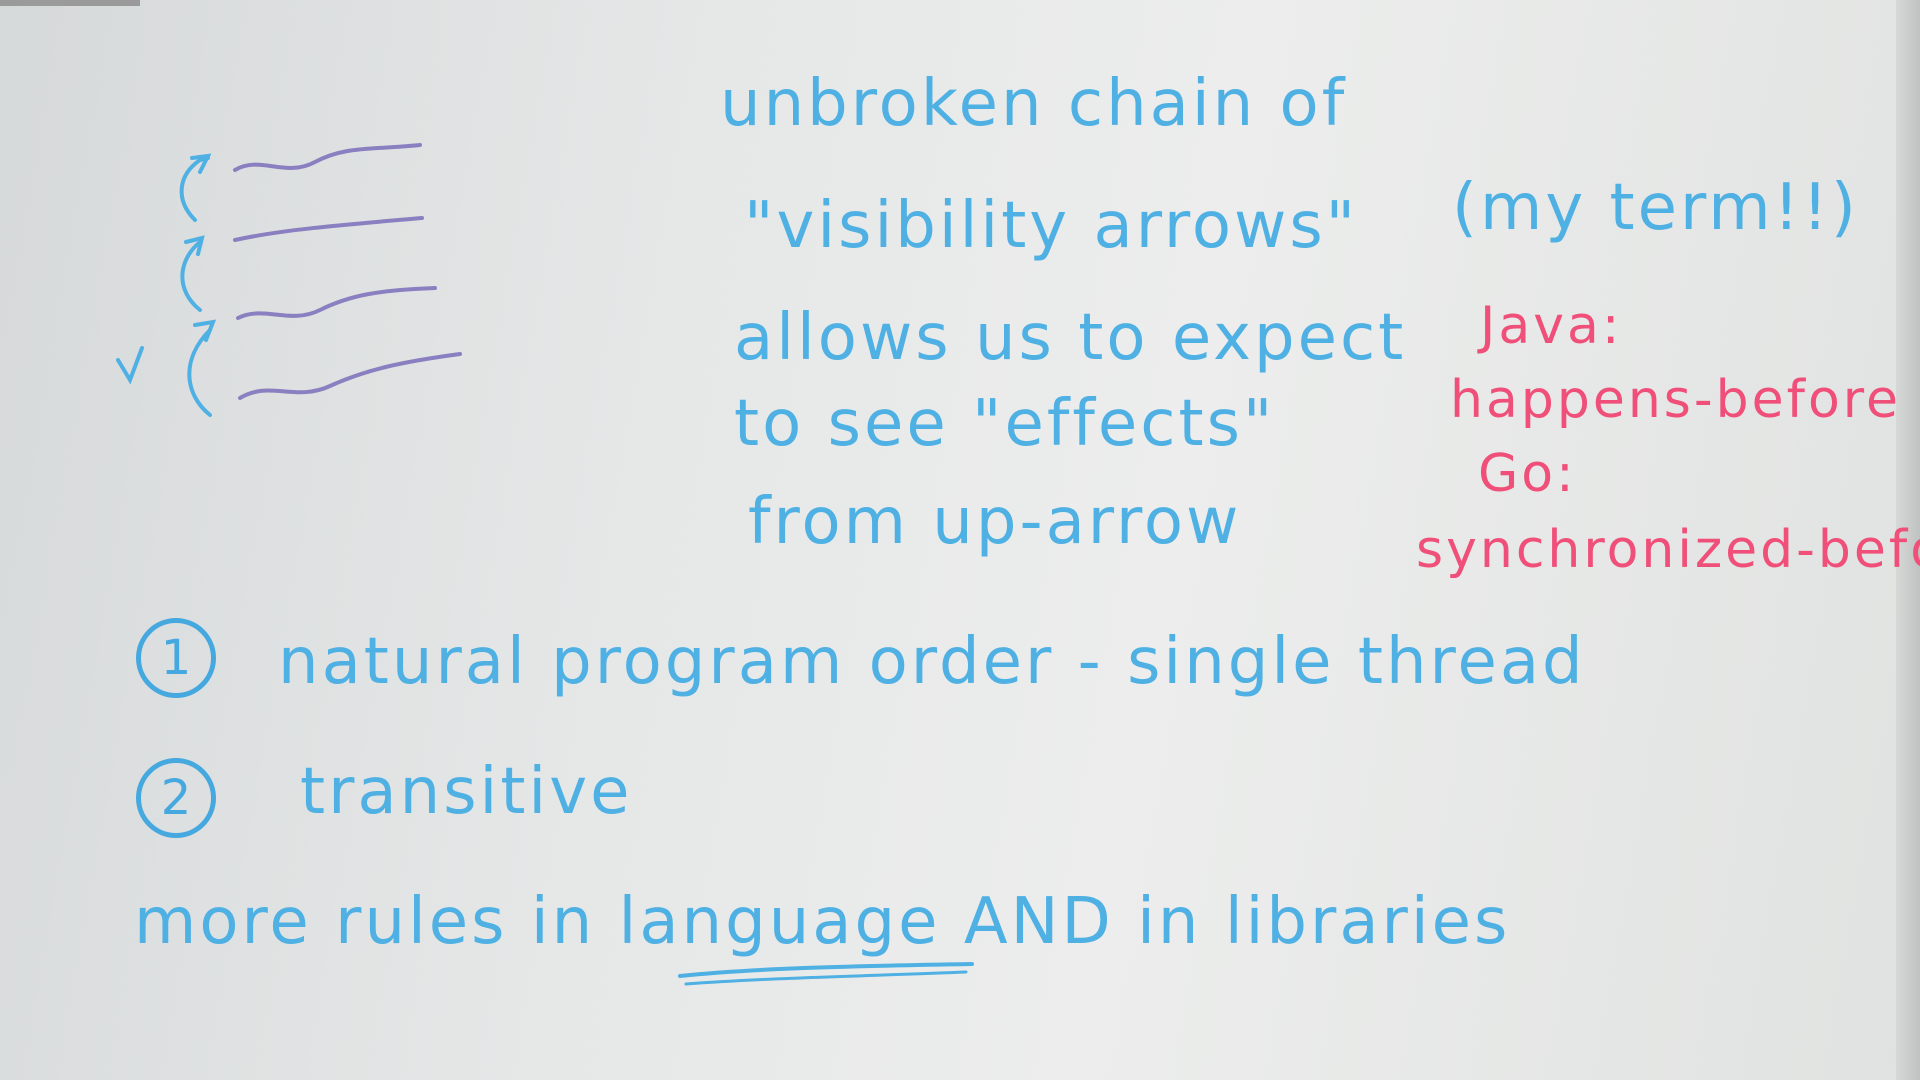 This screenshot has width=1920, height=1080. Describe the element at coordinates (1551, 326) in the screenshot. I see `java-label: Java:` at that location.